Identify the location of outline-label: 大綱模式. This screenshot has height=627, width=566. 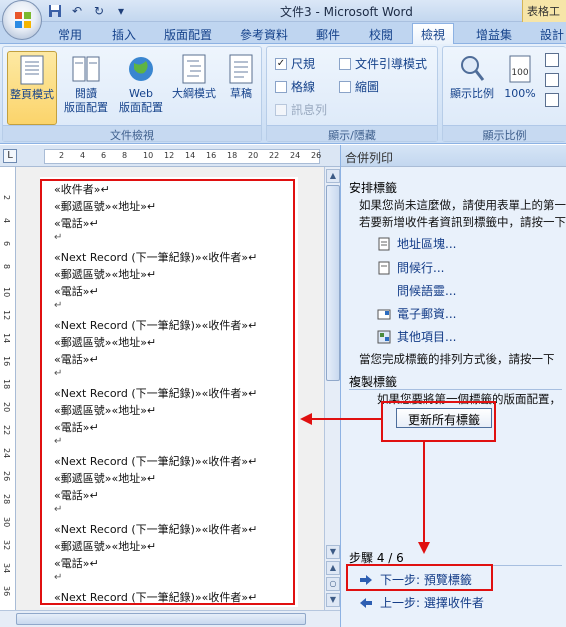
(194, 93).